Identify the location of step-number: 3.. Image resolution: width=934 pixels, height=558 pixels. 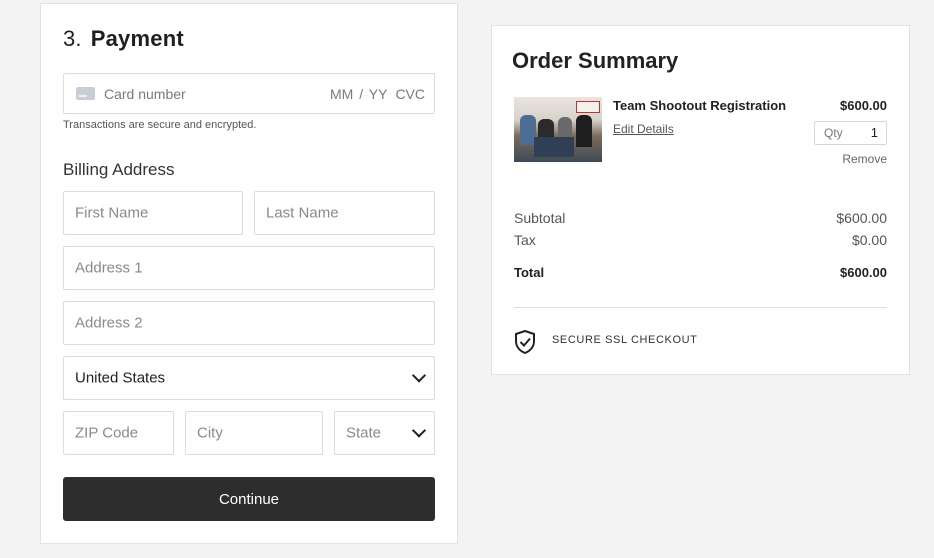
(72, 38).